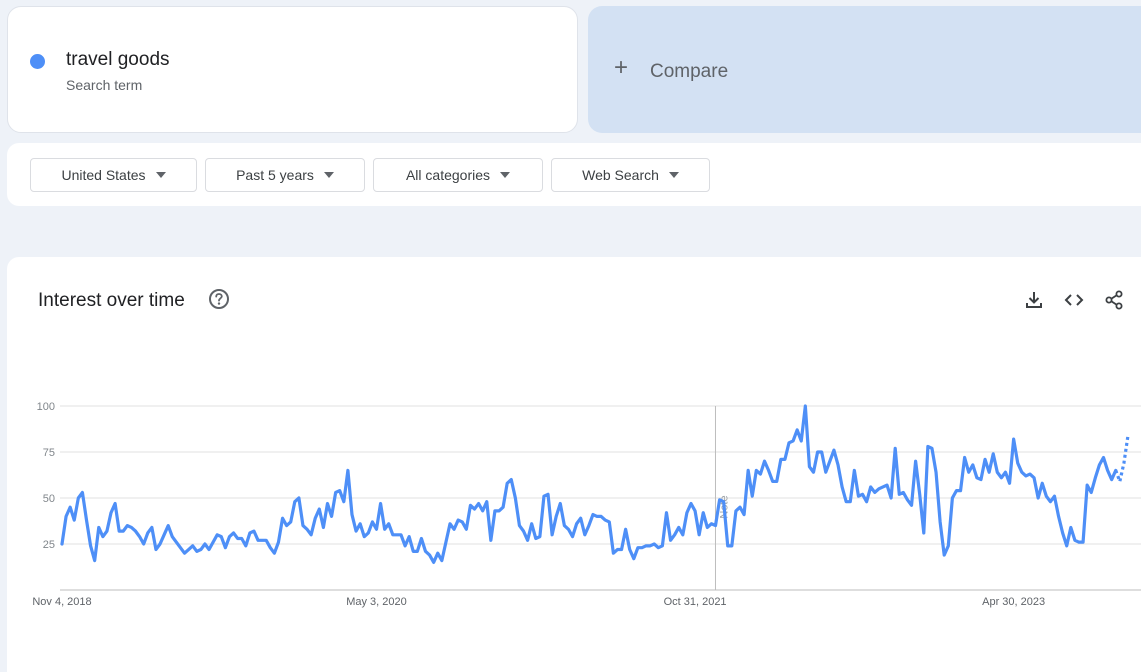 The image size is (1141, 672). Describe the element at coordinates (118, 60) in the screenshot. I see `search-term-name: travel goods` at that location.